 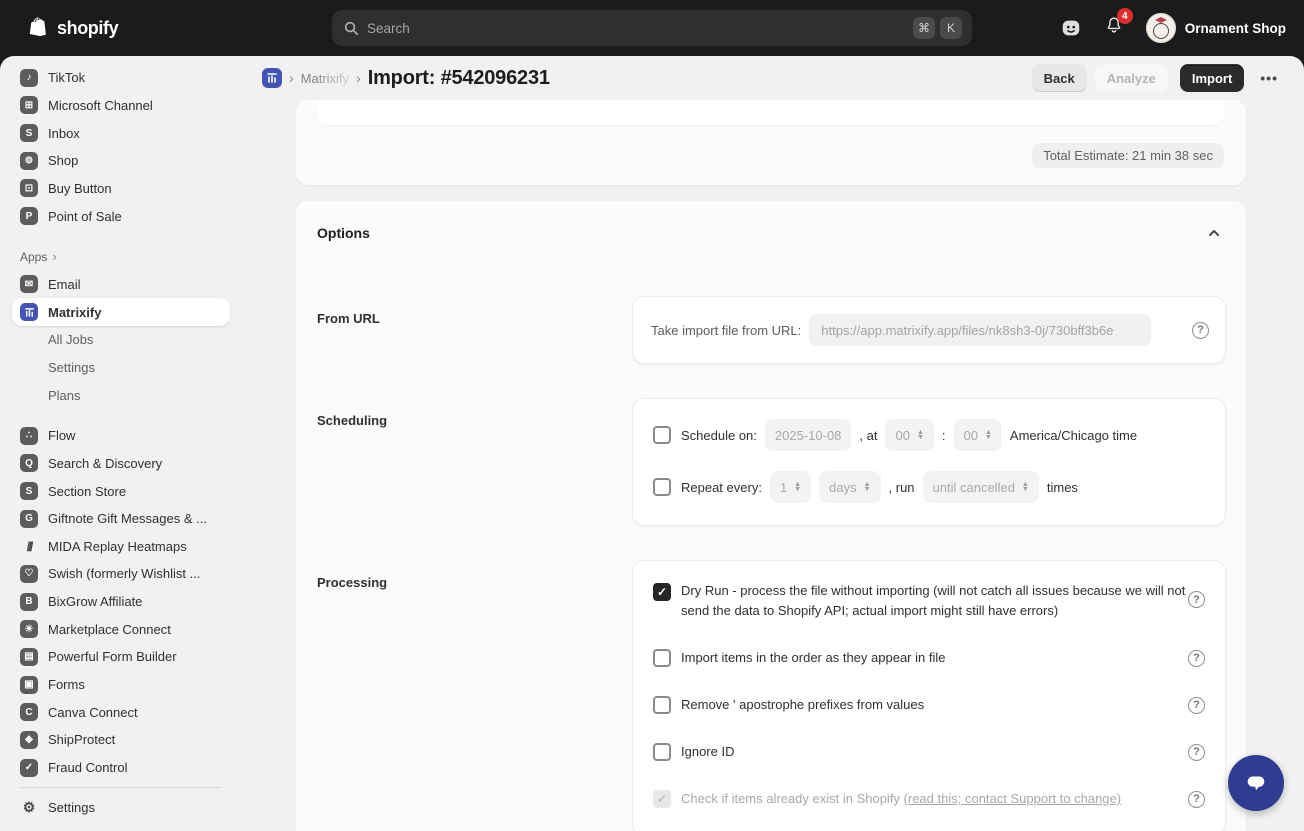 I want to click on sidebar-item-section-store: S Section Store, so click(x=121, y=491).